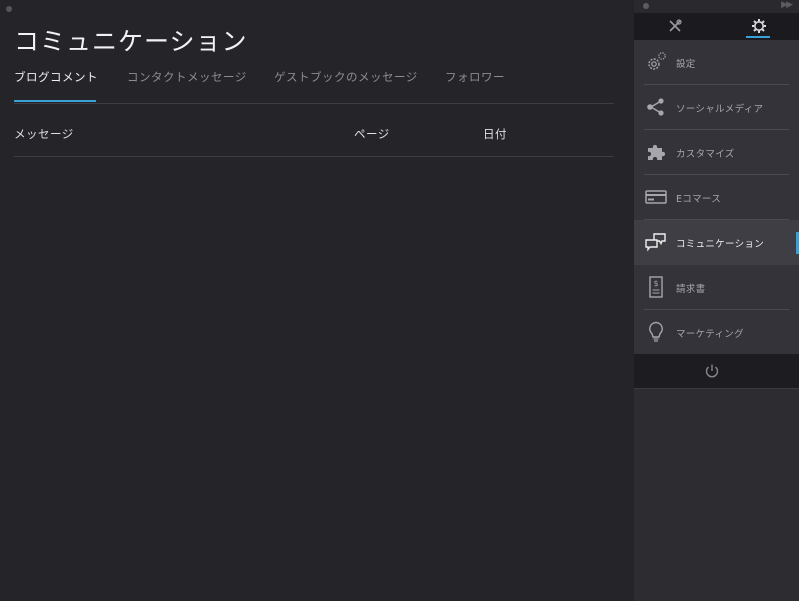 The image size is (799, 601). I want to click on tools-icon, so click(675, 25).